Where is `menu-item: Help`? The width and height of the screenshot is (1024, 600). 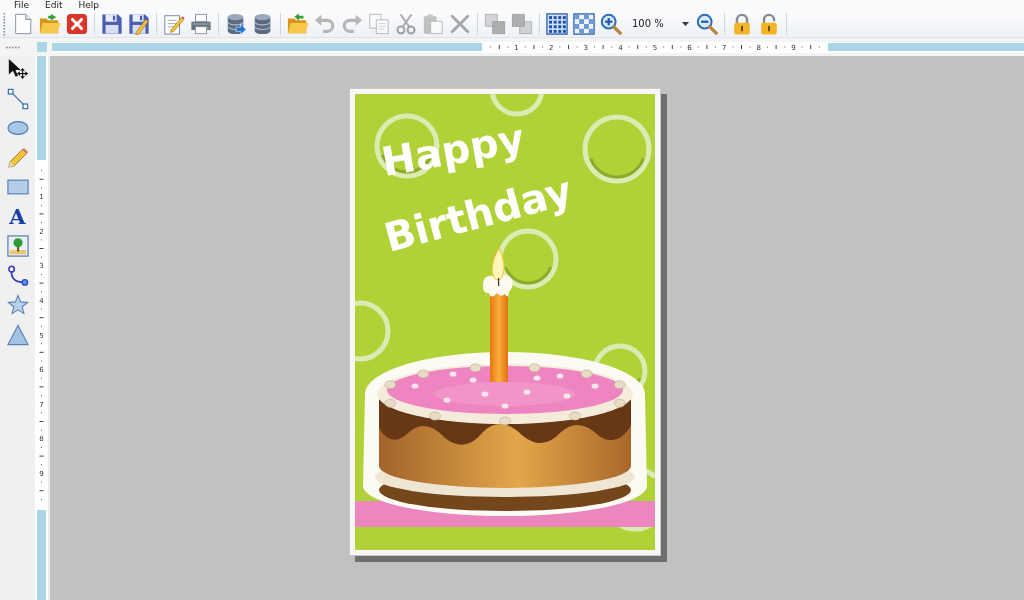 menu-item: Help is located at coordinates (89, 5).